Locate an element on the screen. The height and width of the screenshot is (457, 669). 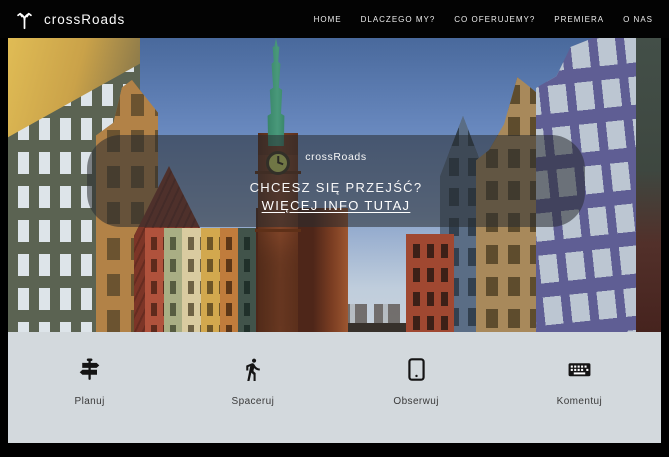
nav-link-co-oferujemy: CO OFERUJEMY? is located at coordinates (494, 19).